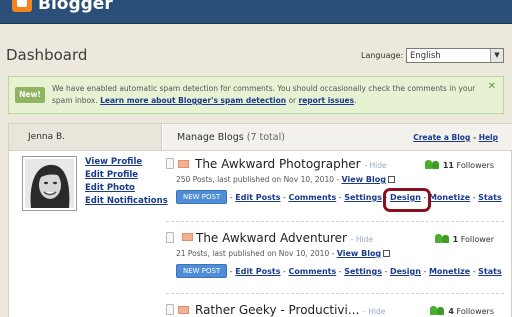  I want to click on create-blog-link: Create a Blog, so click(441, 137).